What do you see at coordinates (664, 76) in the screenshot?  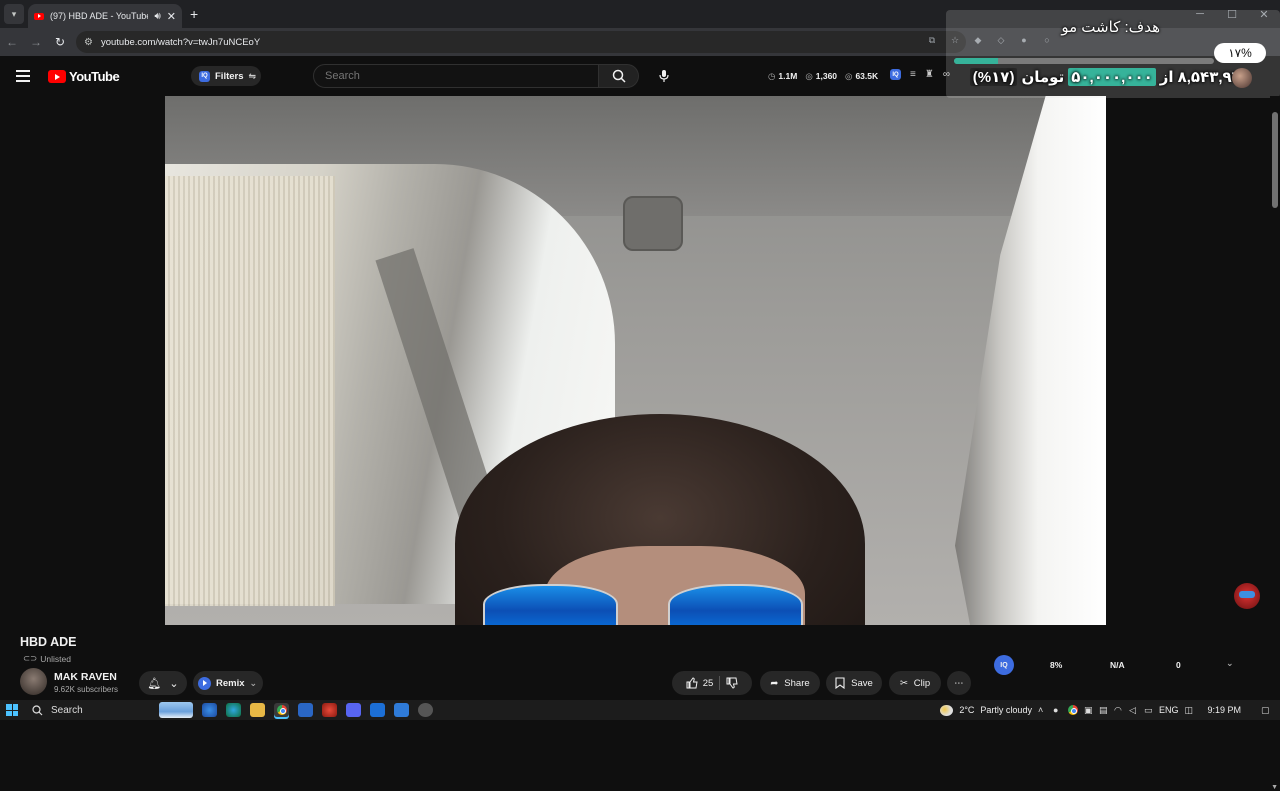 I see `voice-search-button` at bounding box center [664, 76].